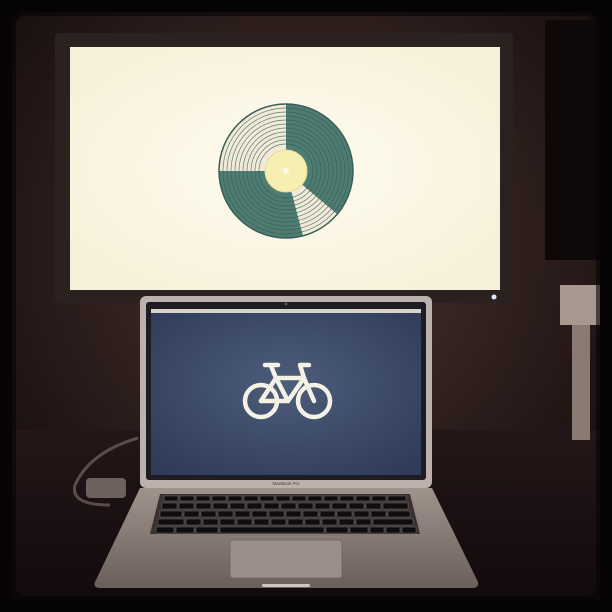 The image size is (612, 612). What do you see at coordinates (286, 483) in the screenshot?
I see `laptop-brand-label: MacBook Pro` at bounding box center [286, 483].